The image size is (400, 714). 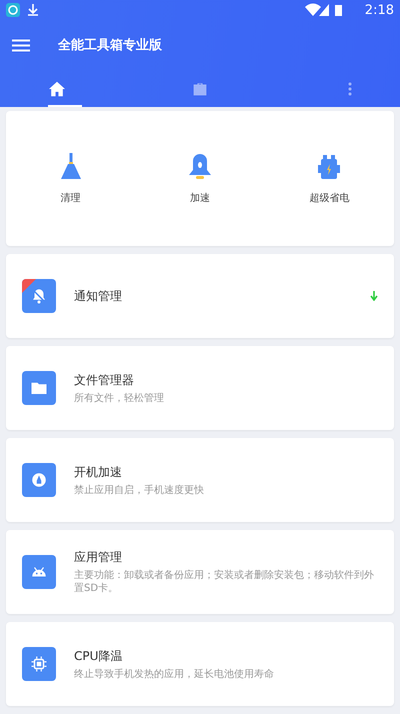 What do you see at coordinates (98, 557) in the screenshot?
I see `tool-title: 应用管理` at bounding box center [98, 557].